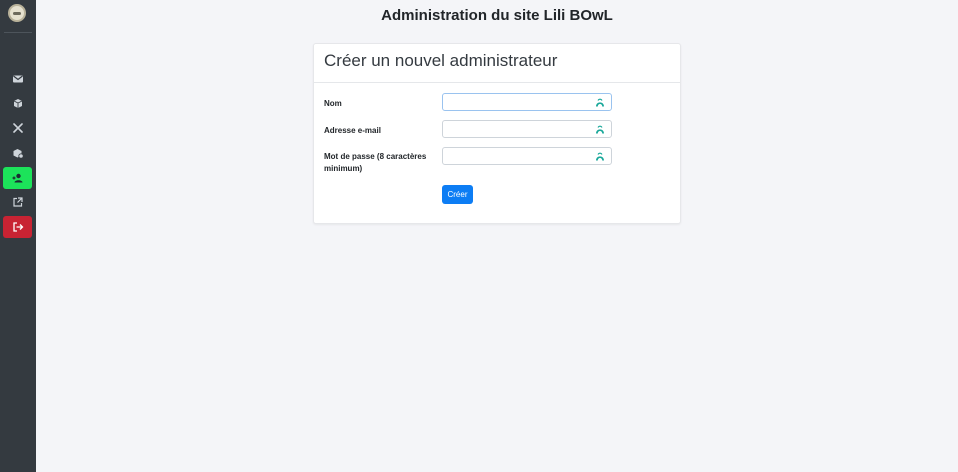  I want to click on sidebar-item-messages, so click(17, 79).